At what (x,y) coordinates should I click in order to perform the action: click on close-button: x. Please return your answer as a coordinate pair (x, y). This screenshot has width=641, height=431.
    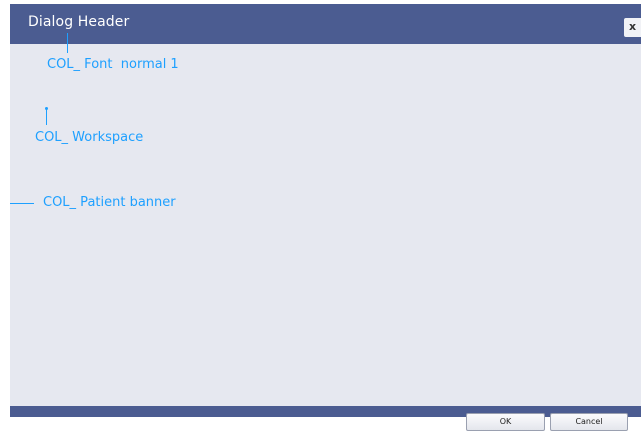
    Looking at the image, I should click on (632, 27).